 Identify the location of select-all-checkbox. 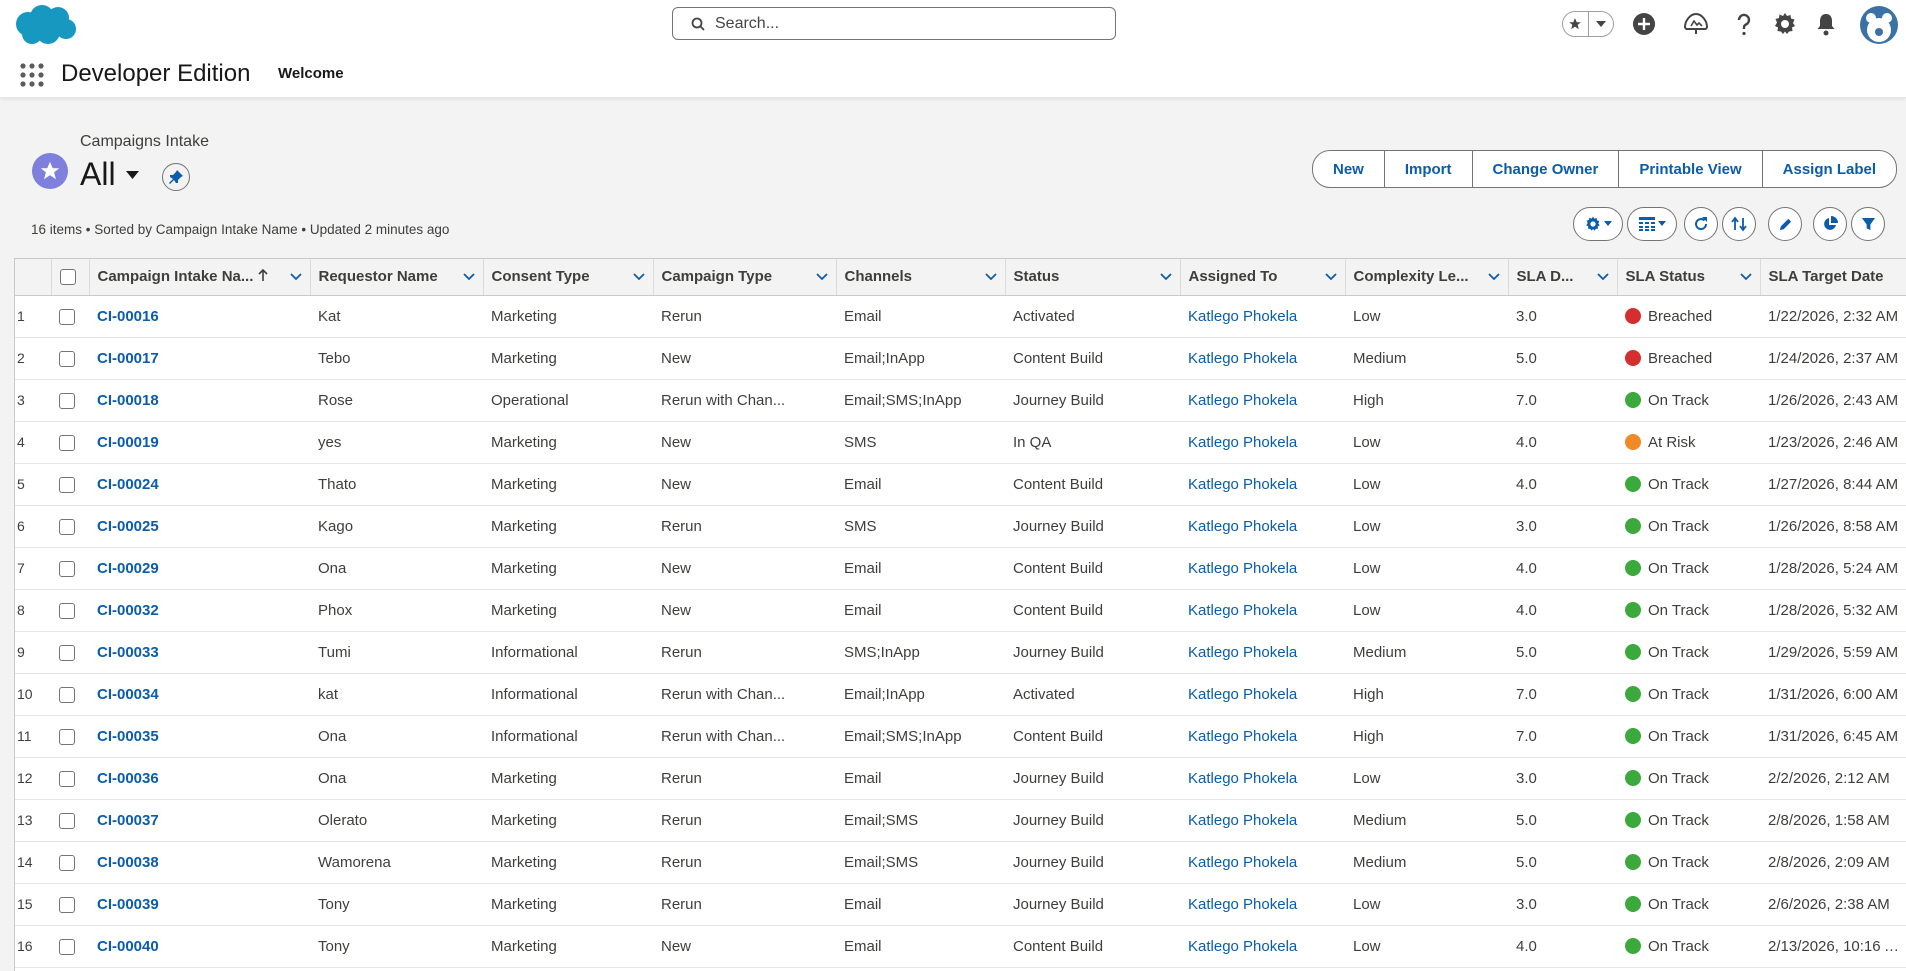
(67, 277).